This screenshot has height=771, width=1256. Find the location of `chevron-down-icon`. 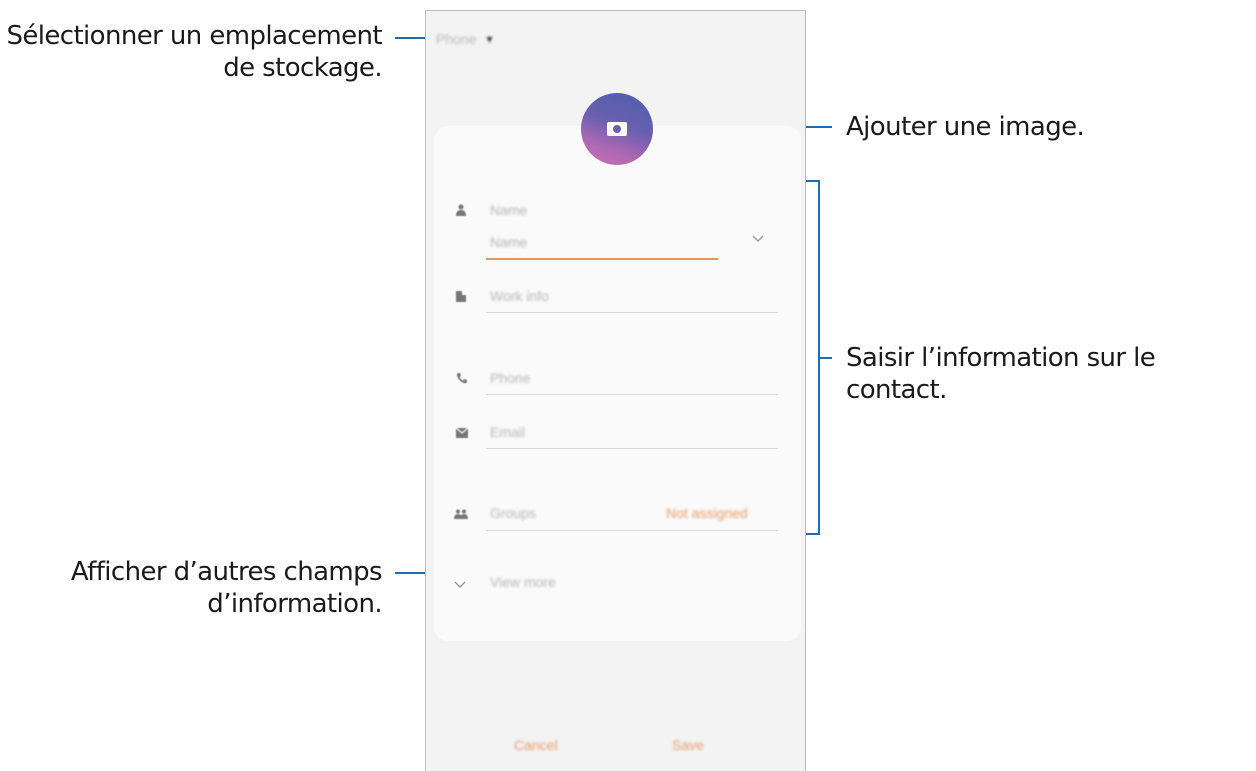

chevron-down-icon is located at coordinates (758, 238).